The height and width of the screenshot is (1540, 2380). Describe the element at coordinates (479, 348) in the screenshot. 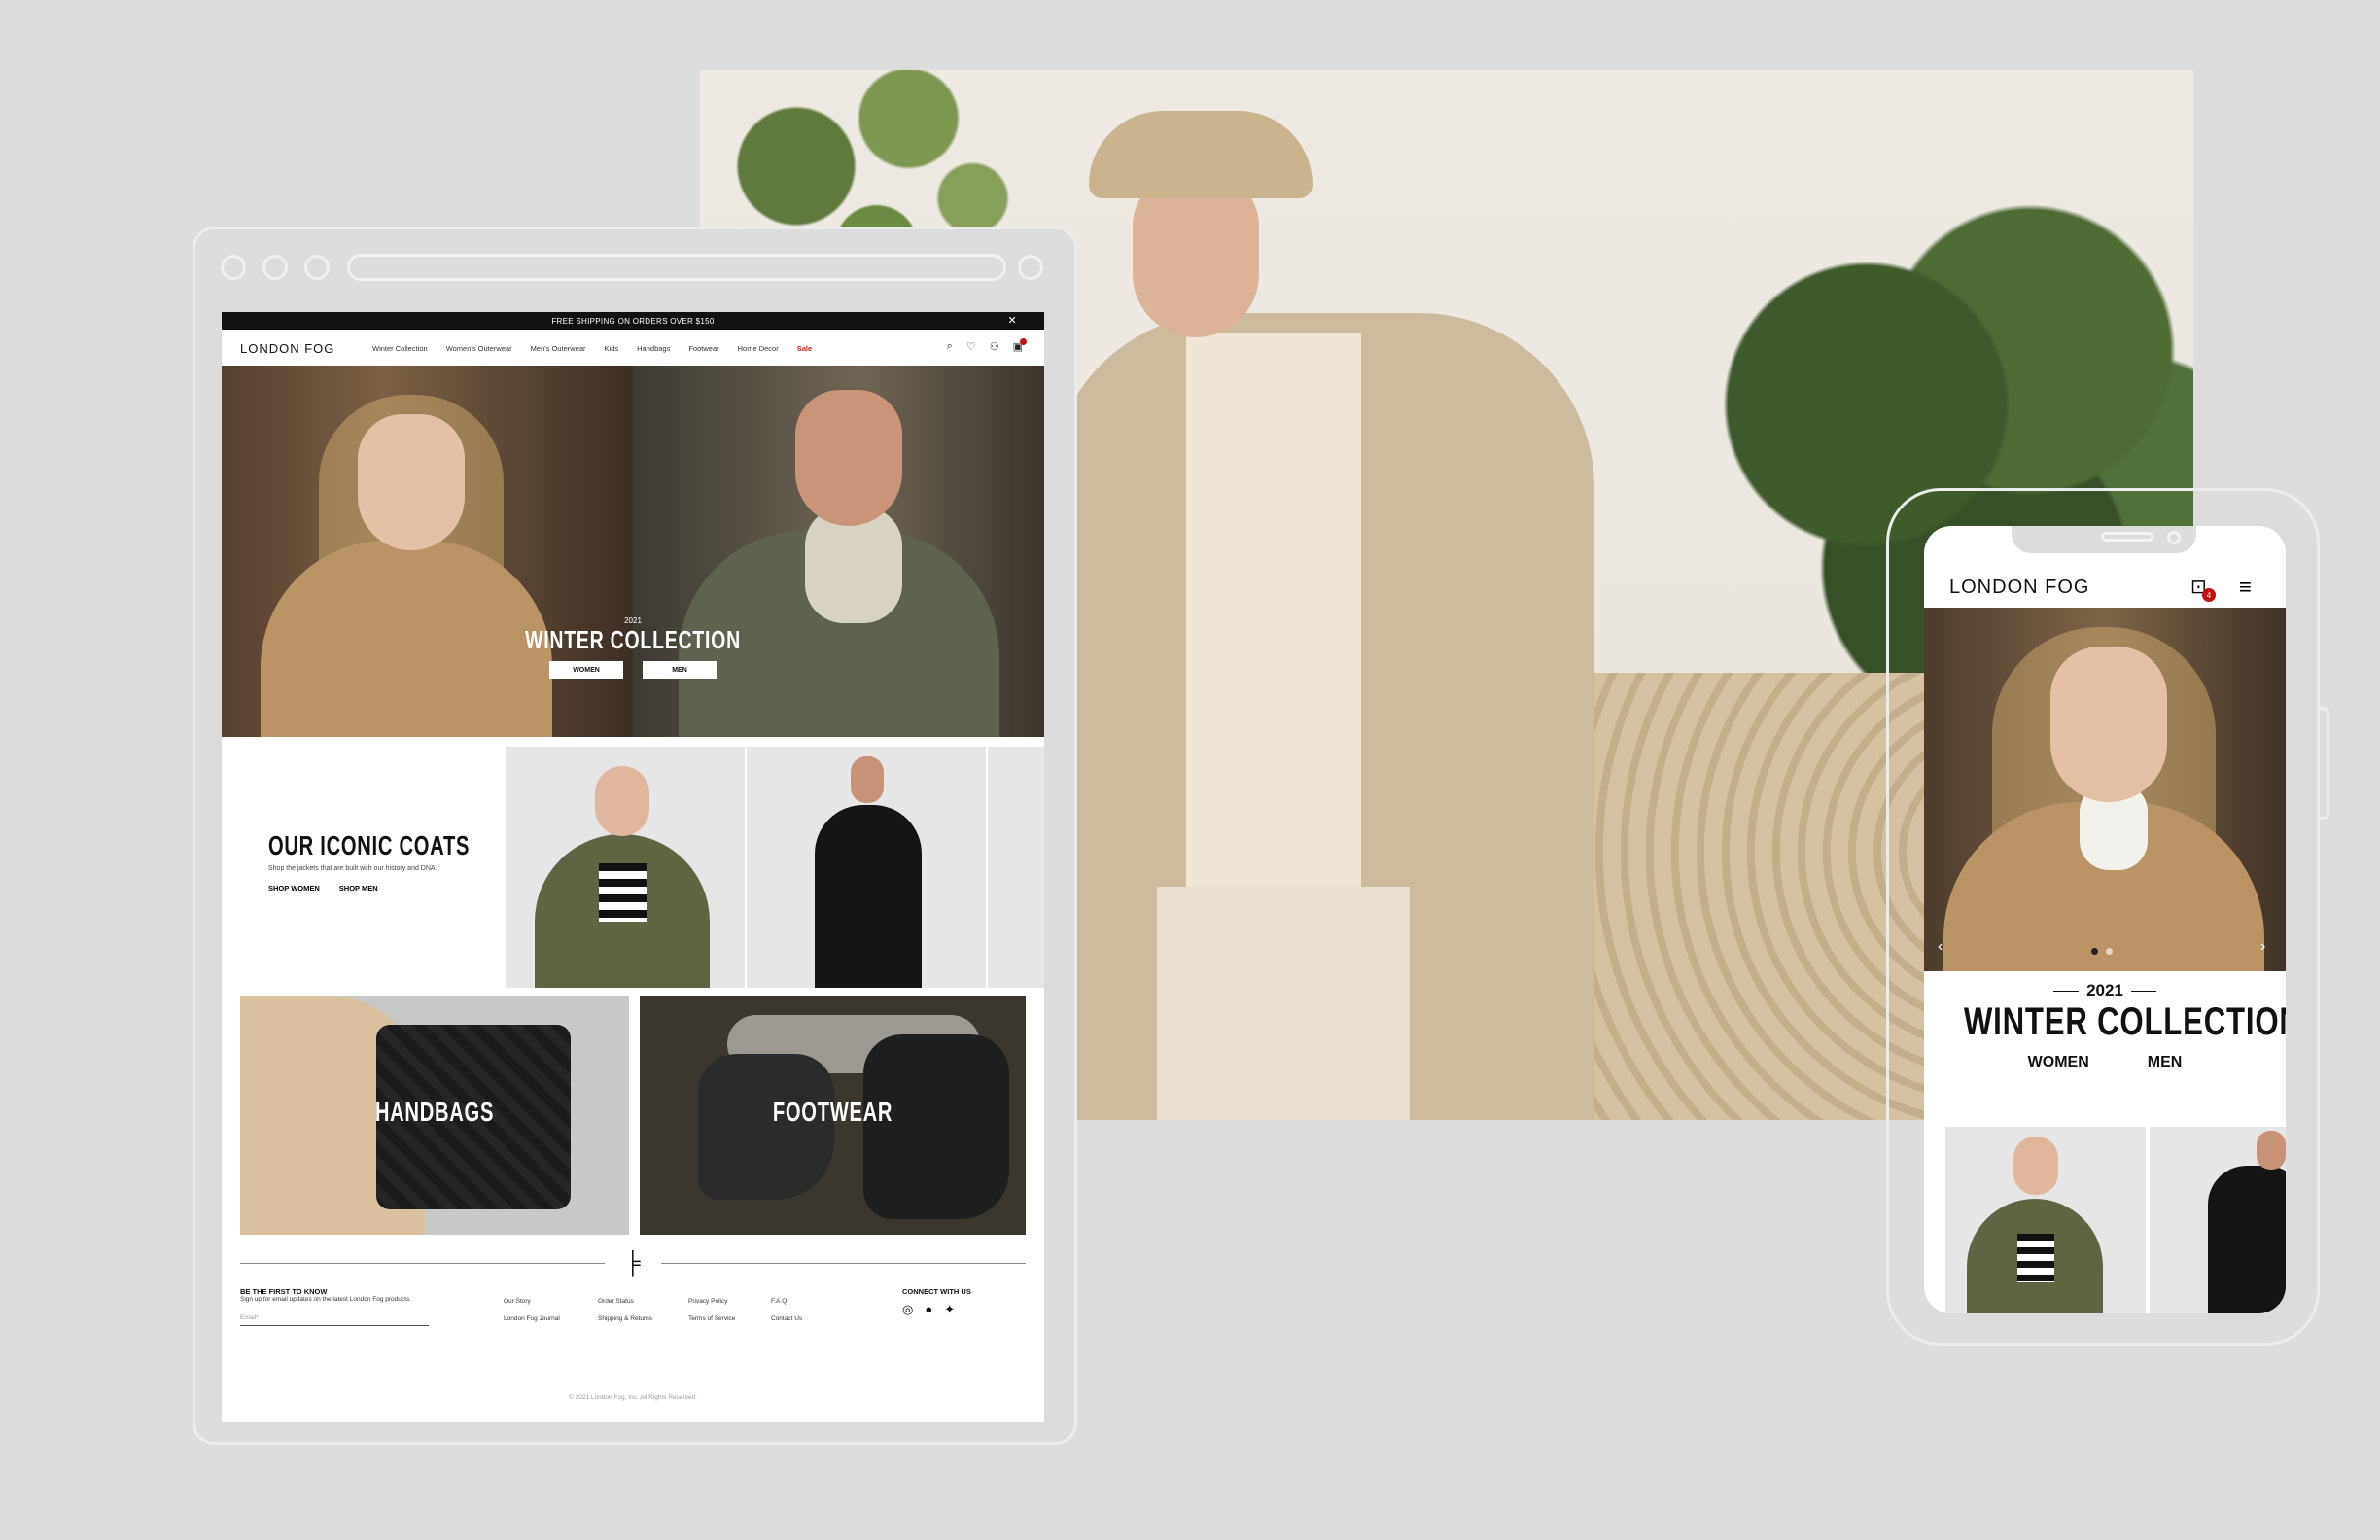

I see `nav-item-womens-outerwear: Women's Outerwear` at that location.